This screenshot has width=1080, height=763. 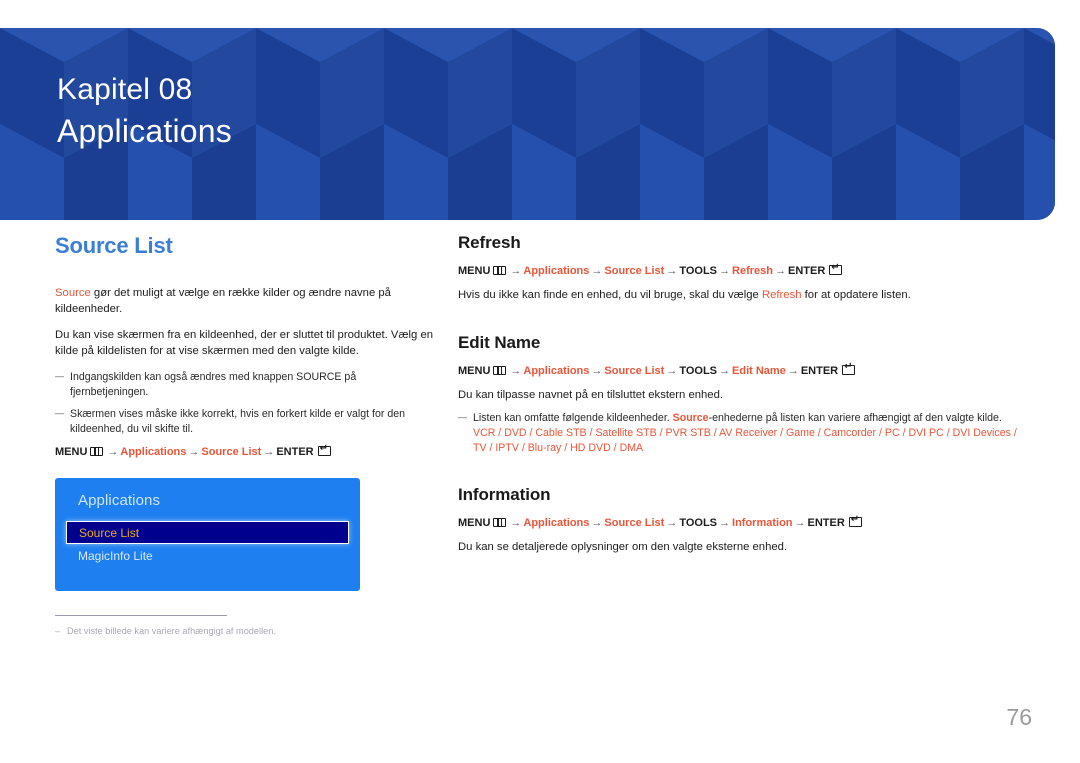 What do you see at coordinates (759, 370) in the screenshot?
I see `menu-step-final: Edit Name` at bounding box center [759, 370].